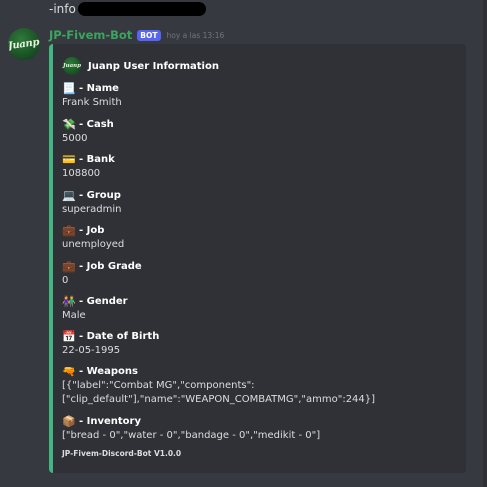 This screenshot has height=487, width=487. What do you see at coordinates (141, 9) in the screenshot?
I see `redacted-bar` at bounding box center [141, 9].